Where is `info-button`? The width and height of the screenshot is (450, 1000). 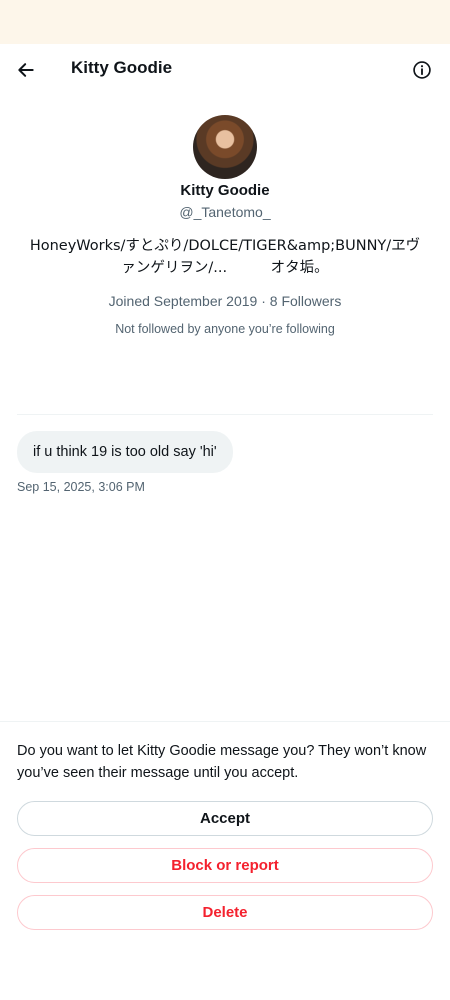 info-button is located at coordinates (422, 70).